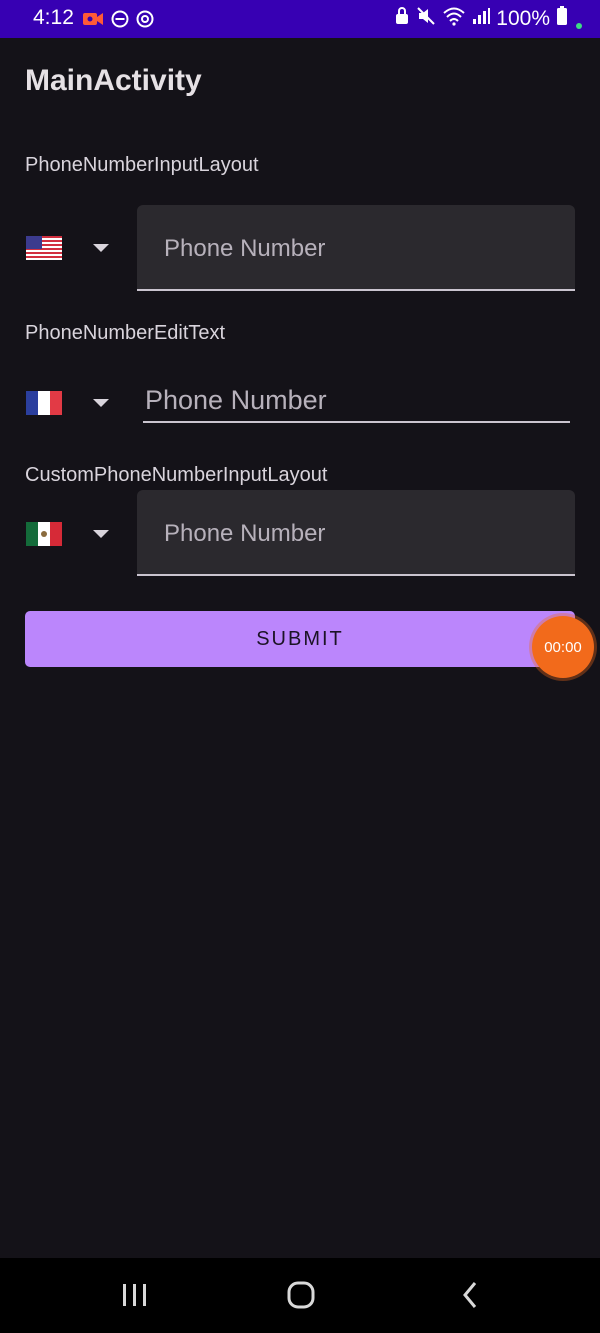  I want to click on status-right-icons: 100%, so click(488, 18).